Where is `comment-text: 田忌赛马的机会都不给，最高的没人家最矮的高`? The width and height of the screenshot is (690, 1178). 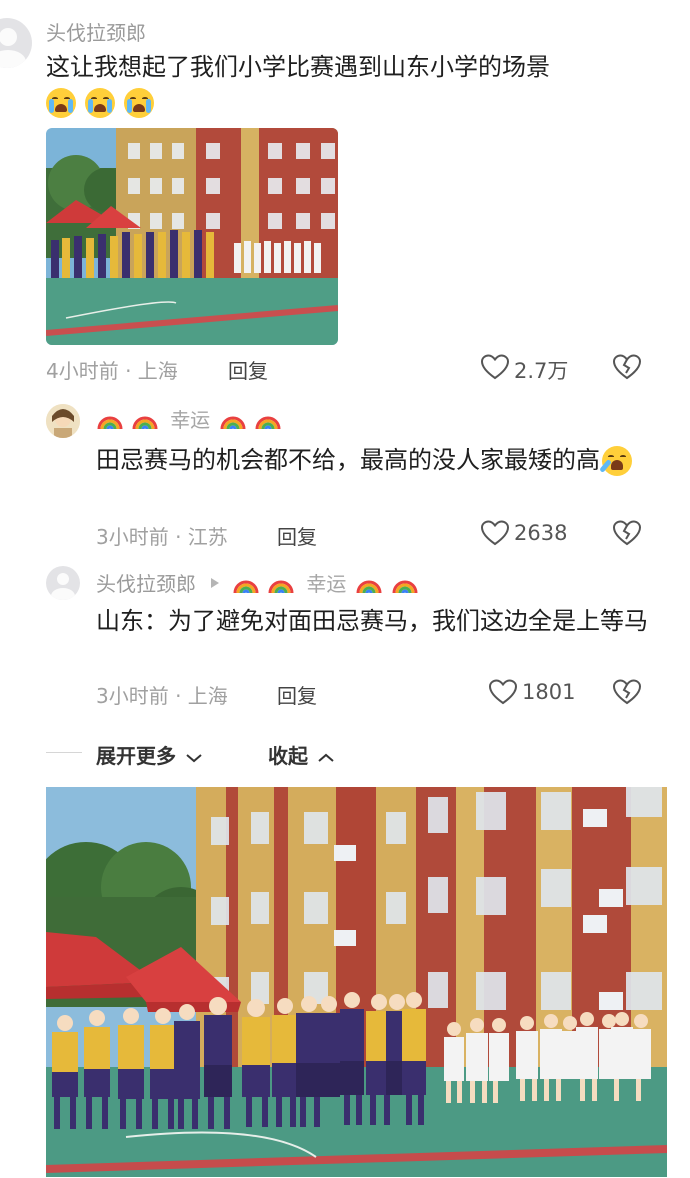
comment-text: 田忌赛马的机会都不给，最高的没人家最矮的高 is located at coordinates (374, 460).